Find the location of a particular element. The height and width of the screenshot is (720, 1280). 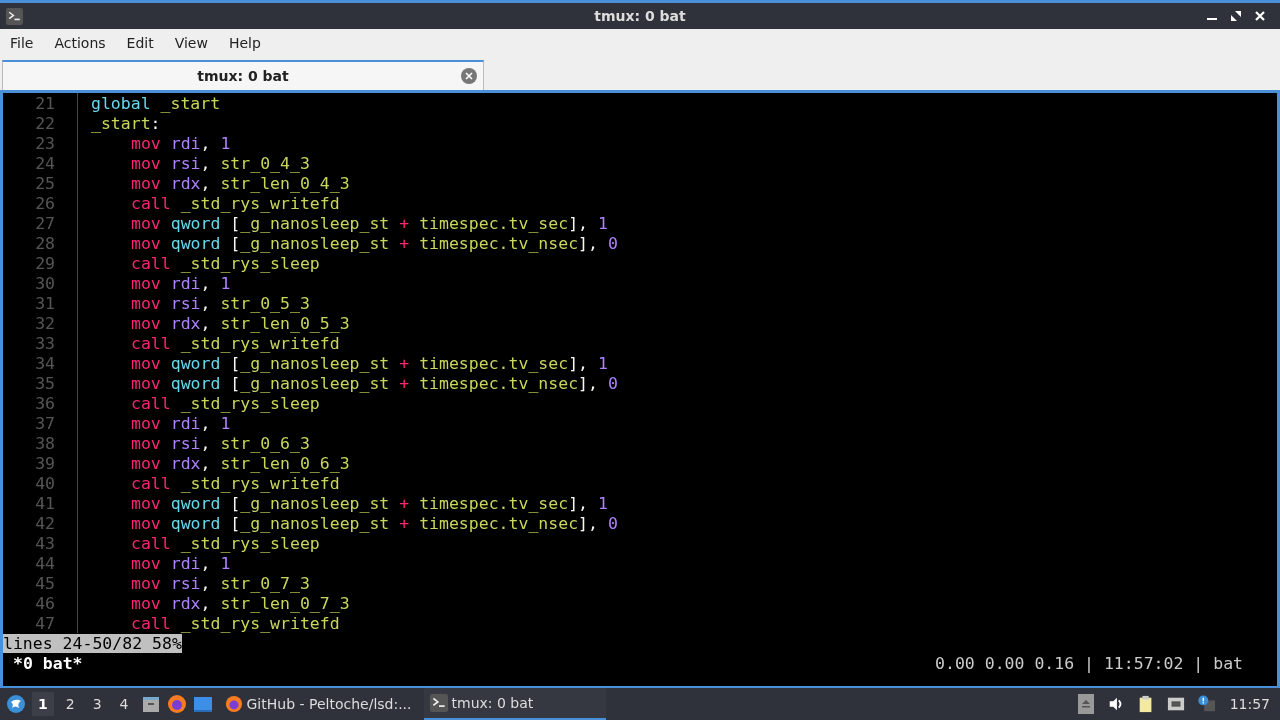

line-number: 35 is located at coordinates (44, 383).